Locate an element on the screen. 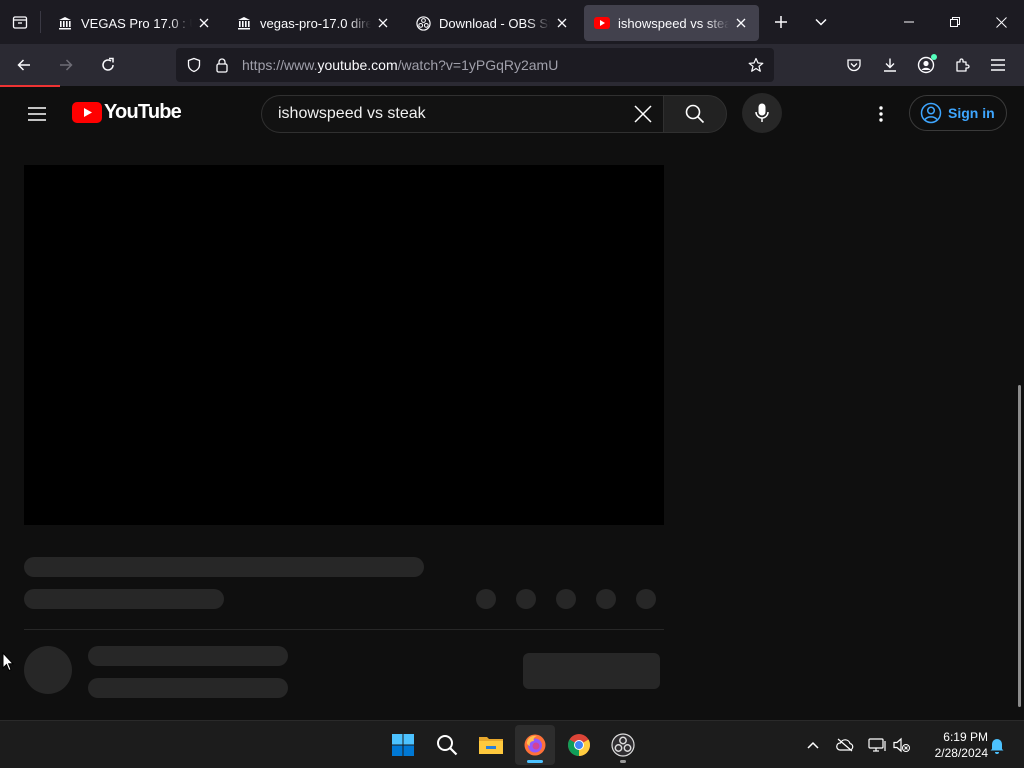  pocket-icon is located at coordinates (854, 65).